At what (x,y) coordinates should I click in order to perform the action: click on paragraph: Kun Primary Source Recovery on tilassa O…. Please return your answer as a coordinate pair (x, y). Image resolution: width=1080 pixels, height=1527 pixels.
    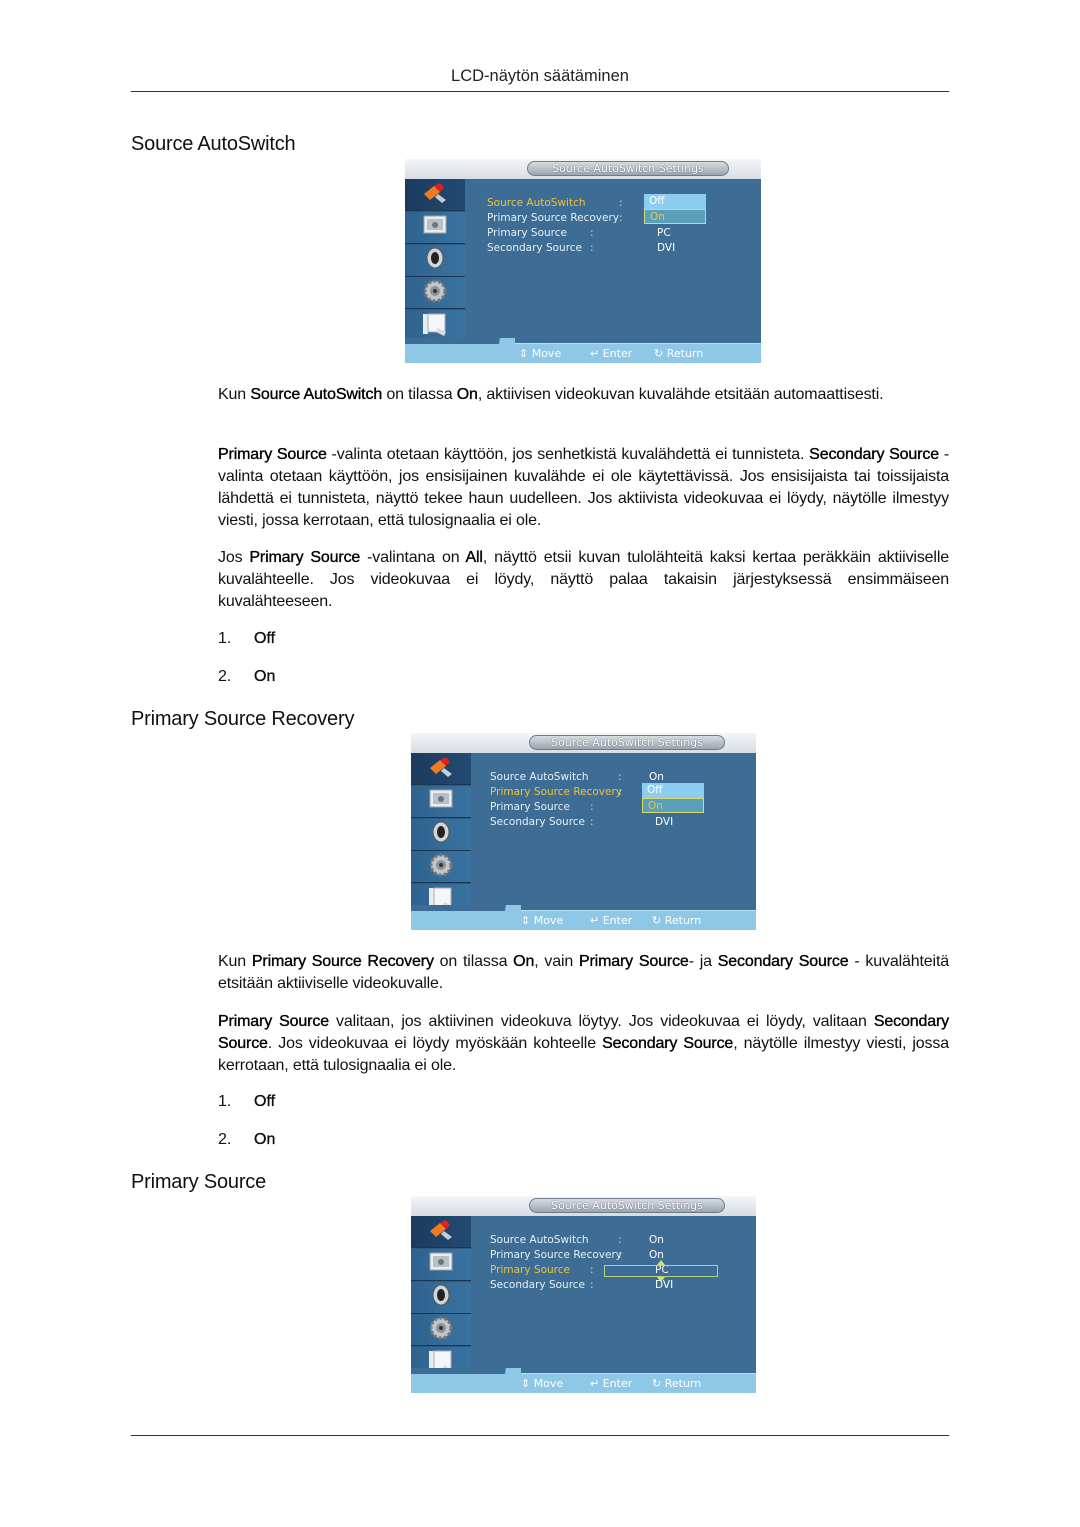
    Looking at the image, I should click on (584, 972).